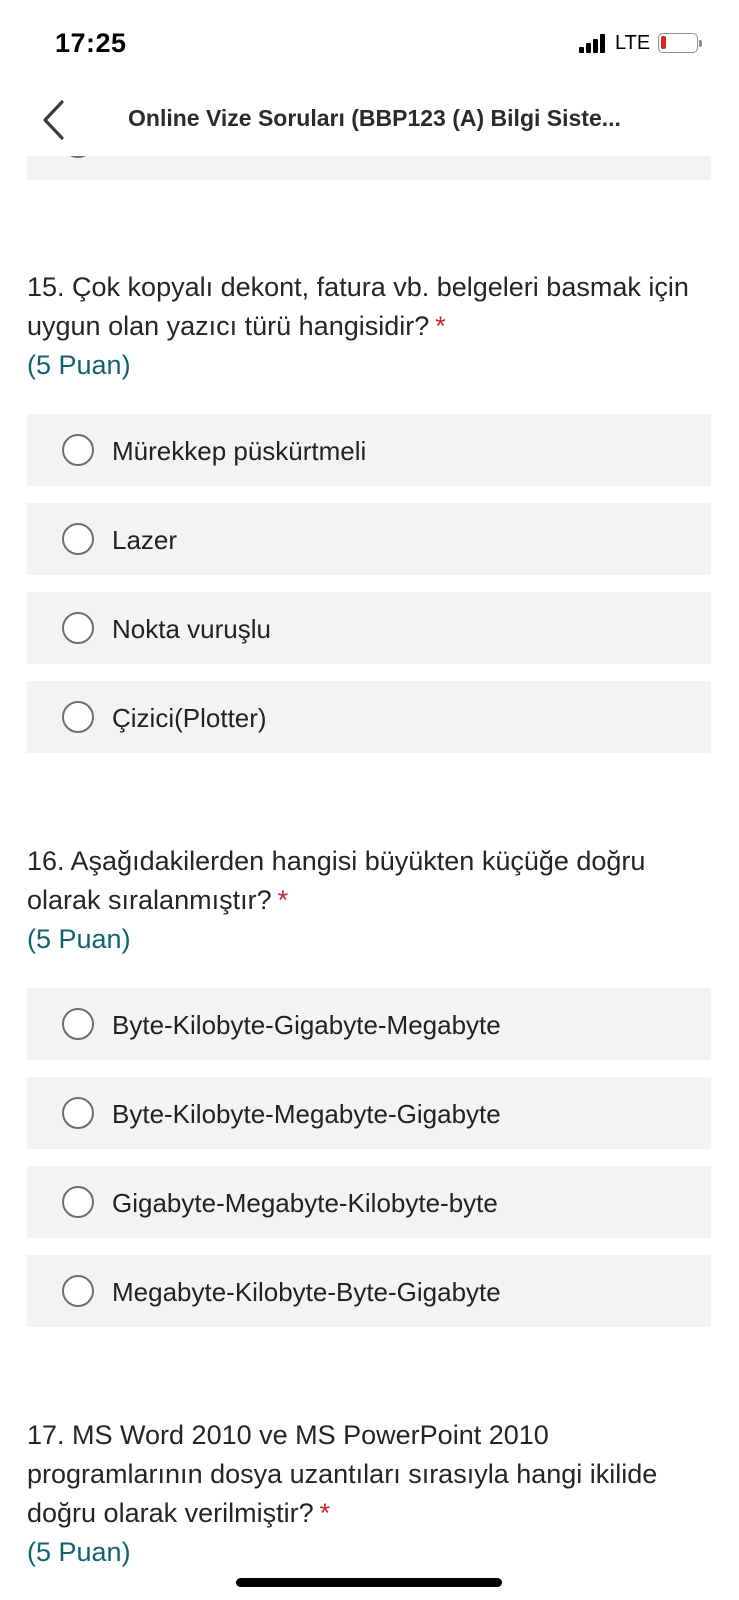  What do you see at coordinates (369, 1582) in the screenshot?
I see `home-indicator` at bounding box center [369, 1582].